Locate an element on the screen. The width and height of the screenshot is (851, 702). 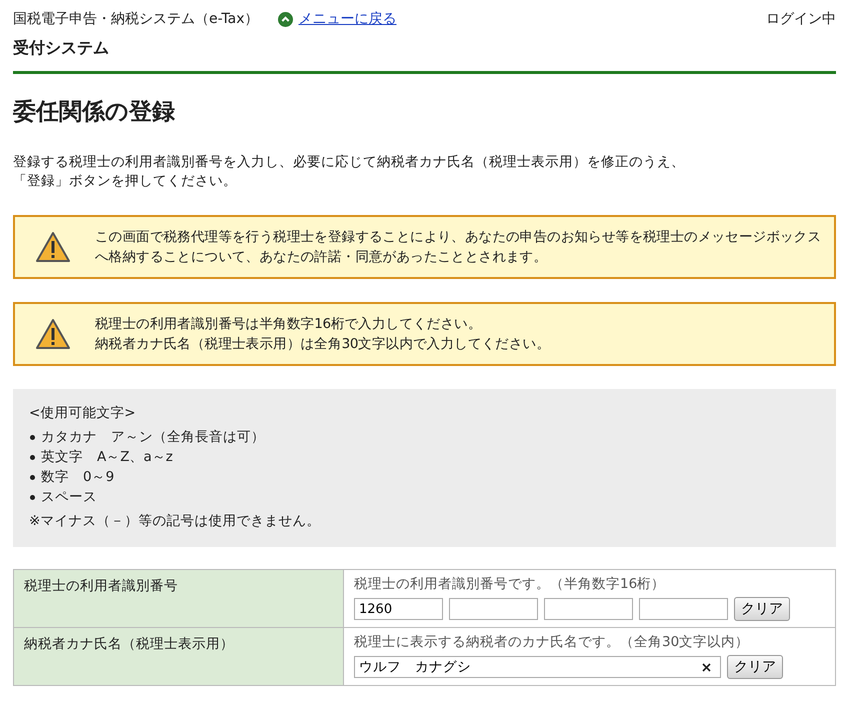
page-title: 委任関係の登録 is located at coordinates (94, 112).